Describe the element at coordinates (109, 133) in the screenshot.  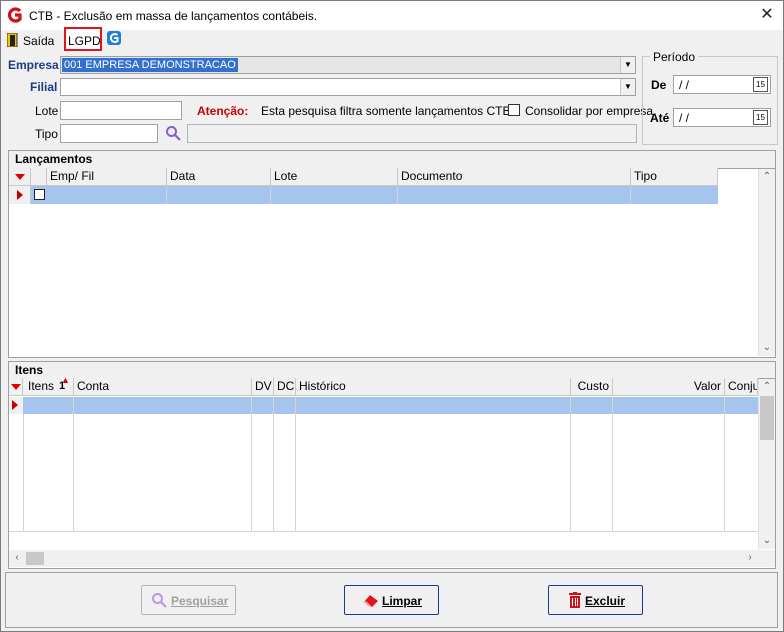
I see `tipo-input` at that location.